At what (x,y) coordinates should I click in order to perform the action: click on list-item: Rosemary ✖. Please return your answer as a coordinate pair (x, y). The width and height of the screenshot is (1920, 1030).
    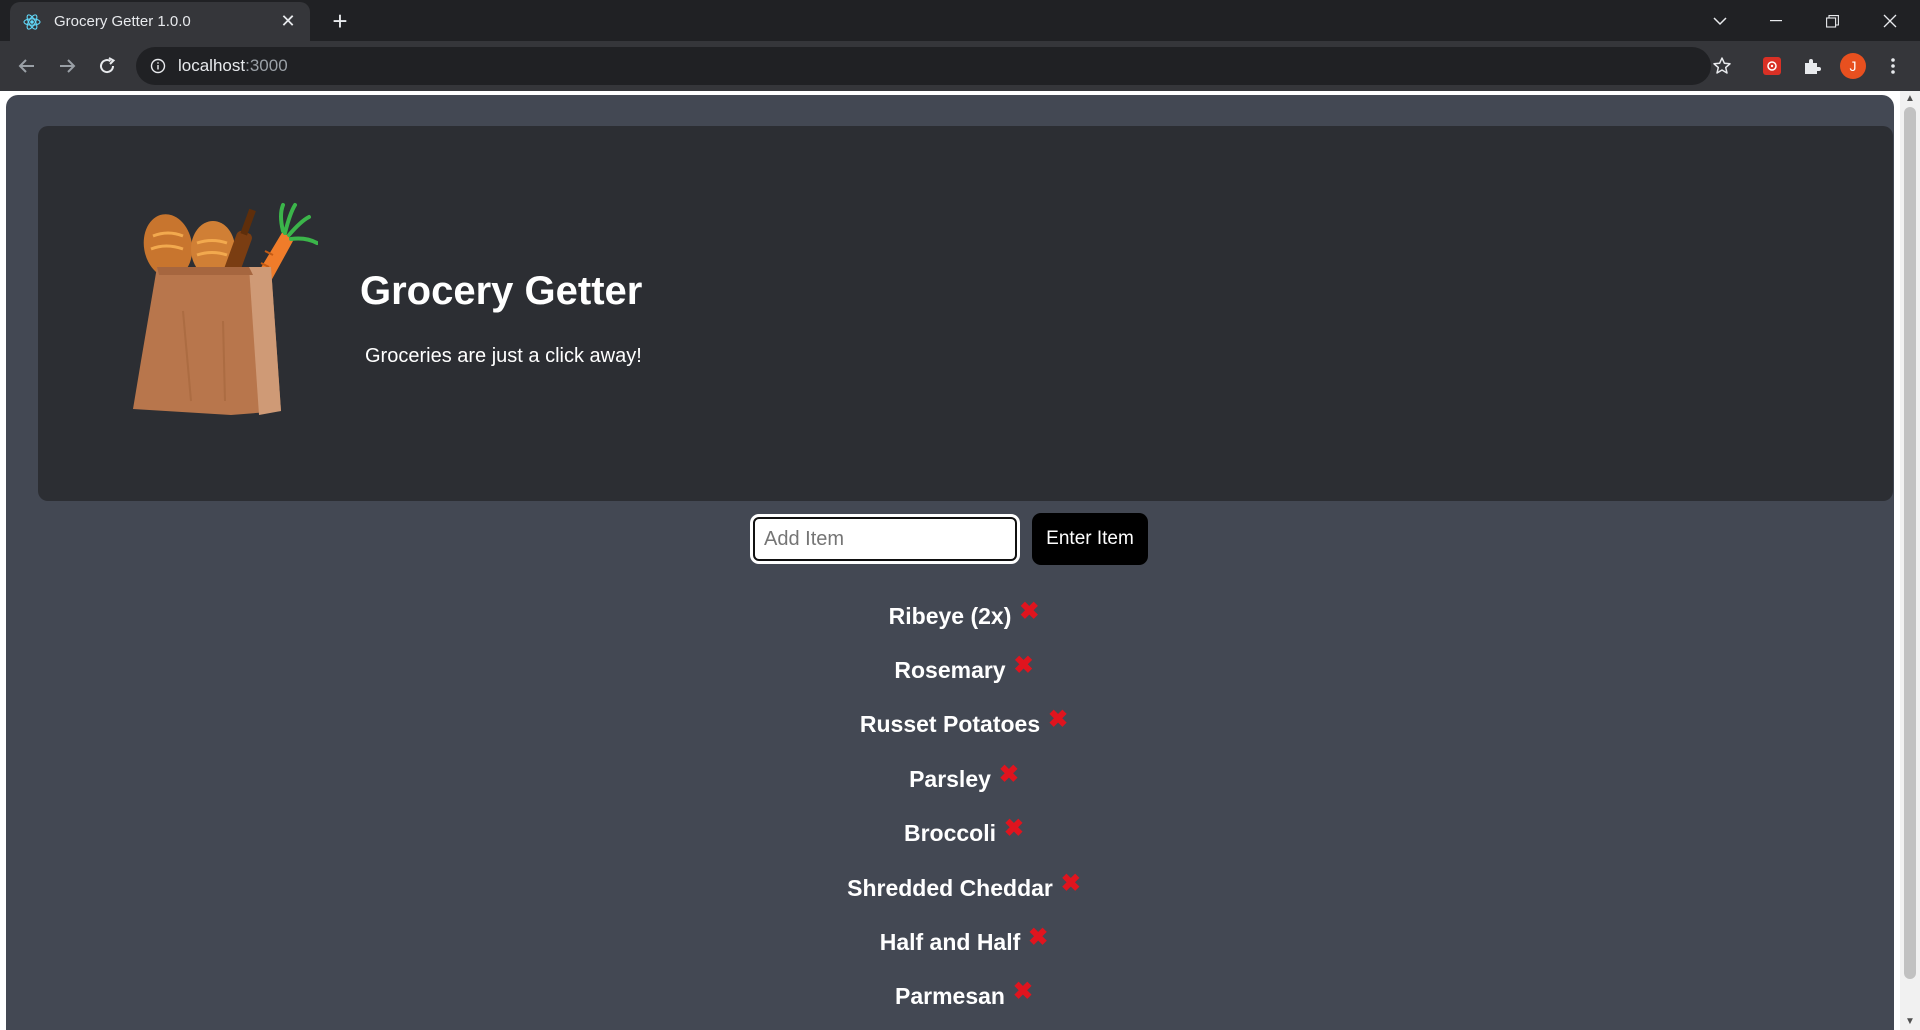
    Looking at the image, I should click on (950, 670).